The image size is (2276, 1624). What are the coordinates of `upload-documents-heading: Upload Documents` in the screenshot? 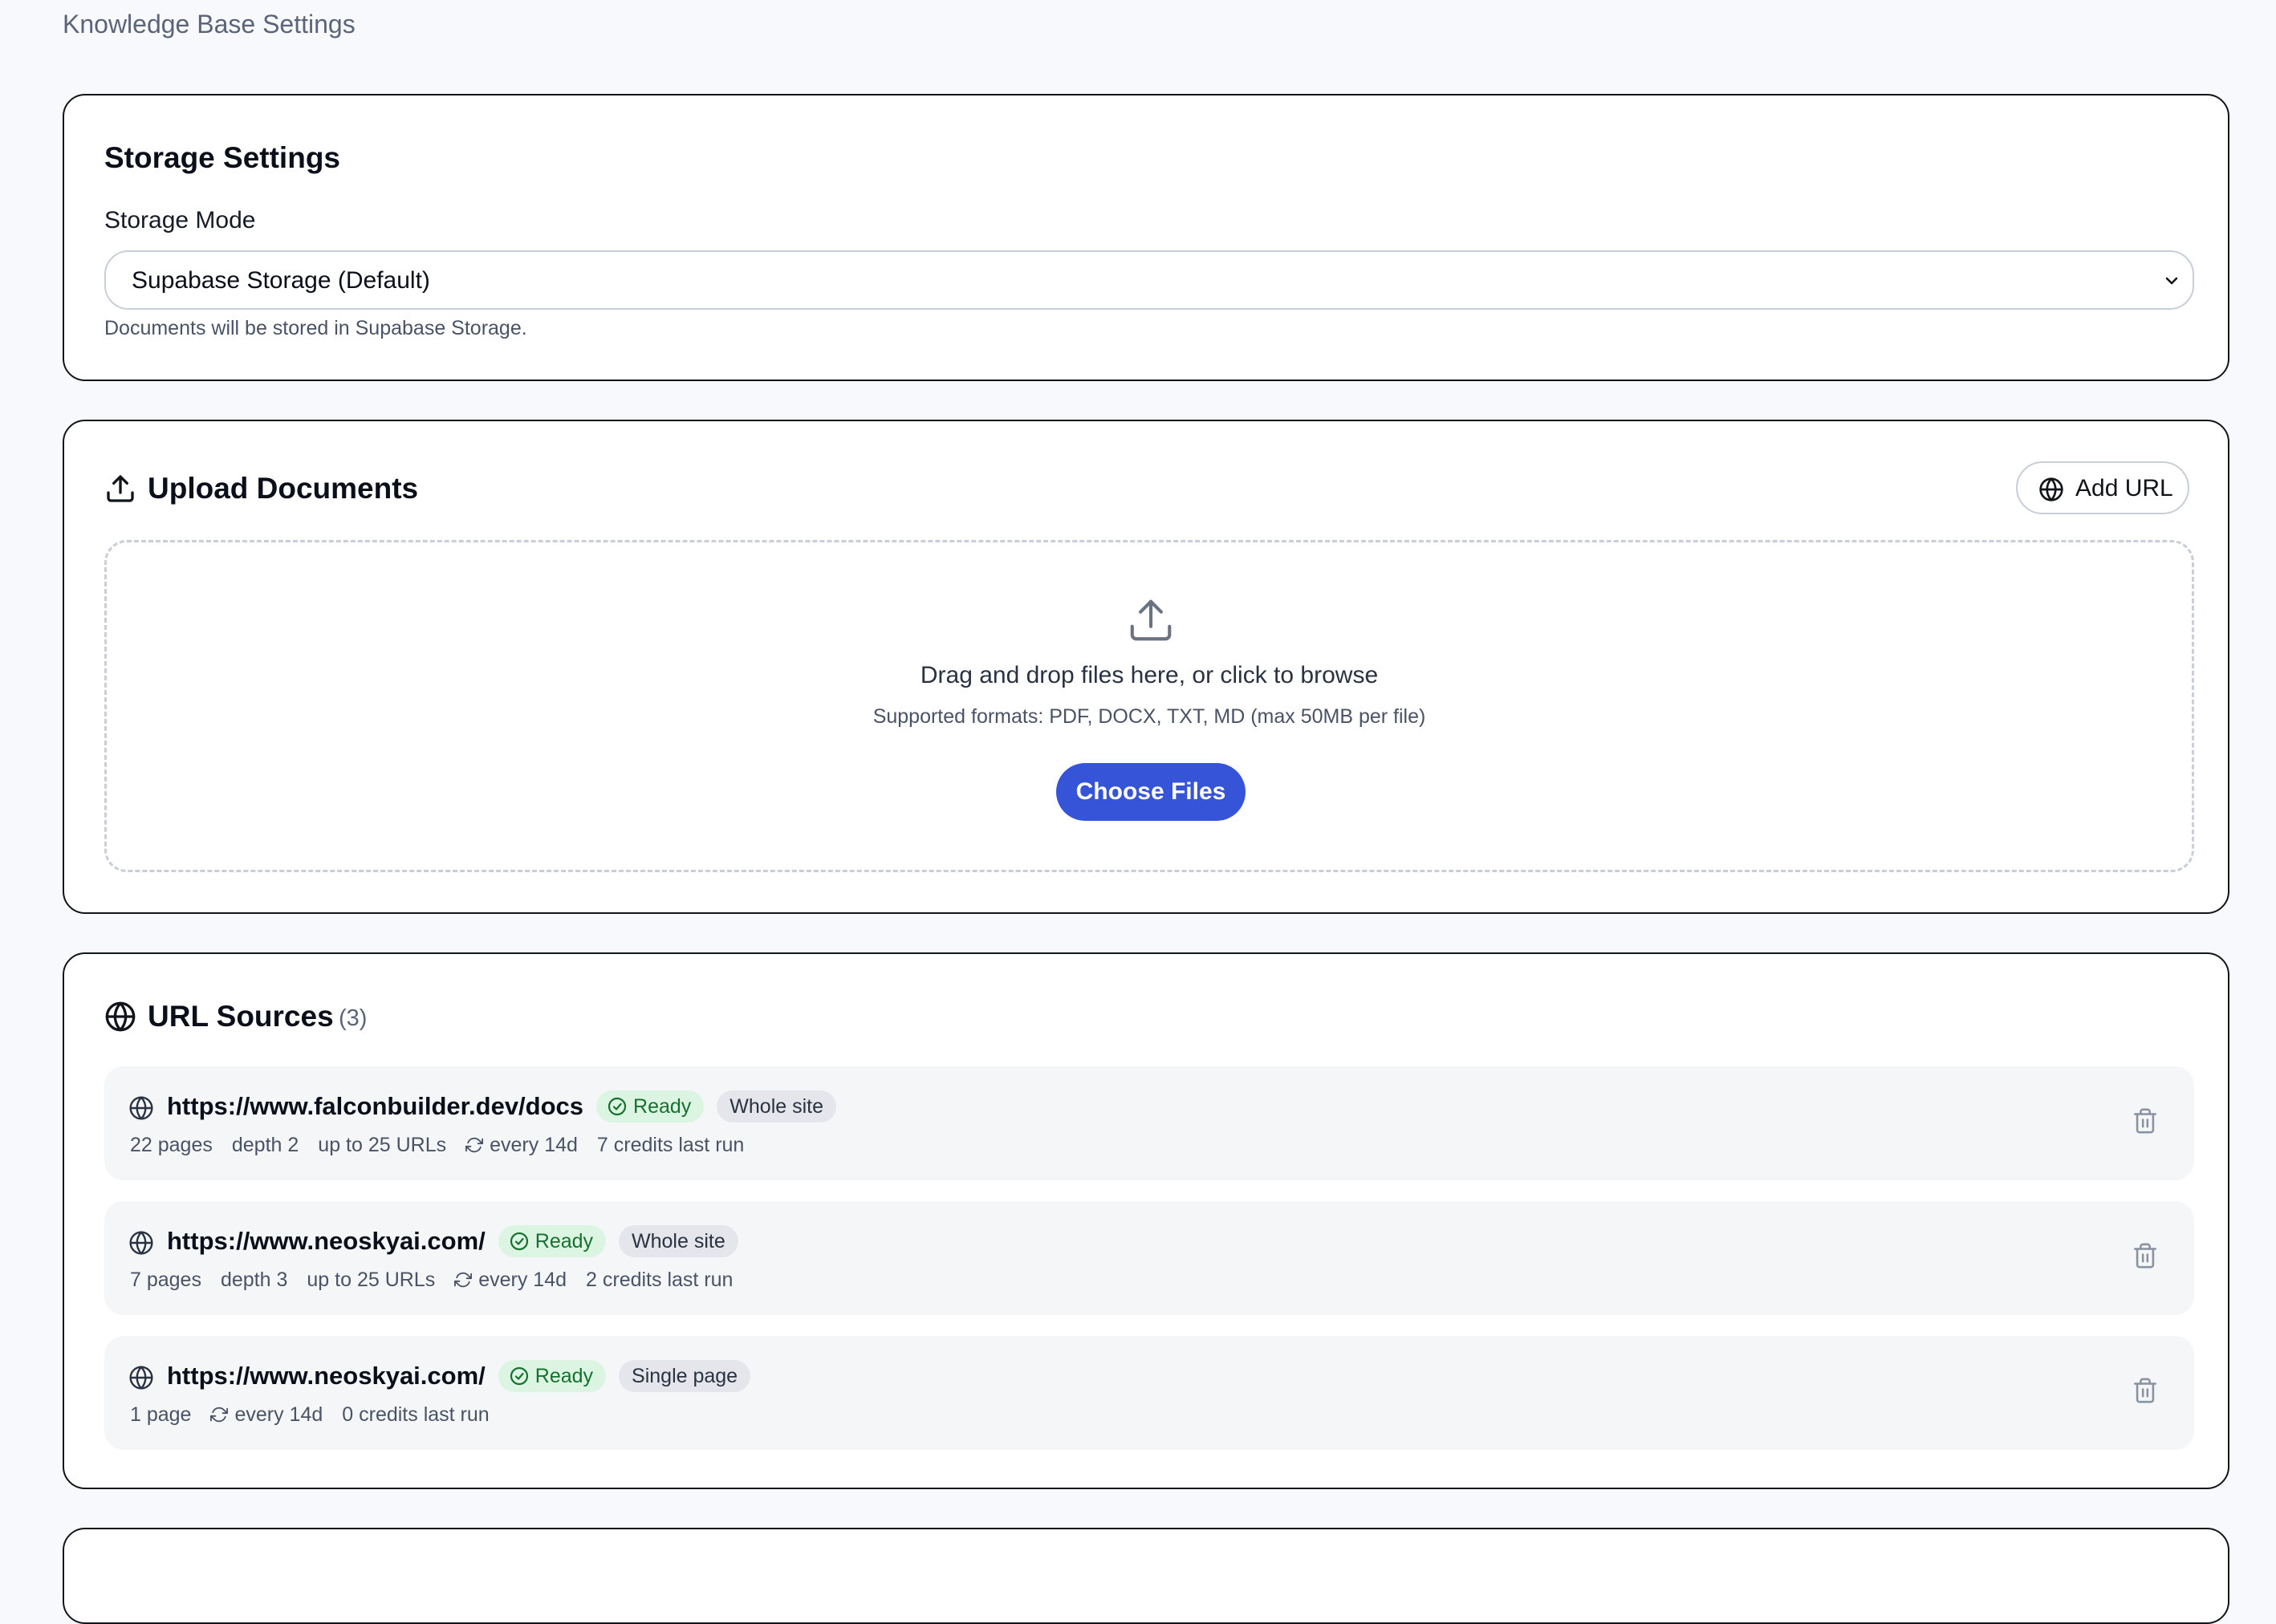 It's located at (283, 488).